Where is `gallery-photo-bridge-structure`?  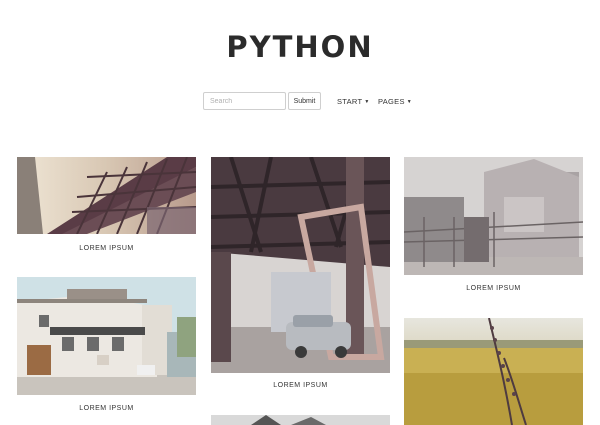 gallery-photo-bridge-structure is located at coordinates (106, 195).